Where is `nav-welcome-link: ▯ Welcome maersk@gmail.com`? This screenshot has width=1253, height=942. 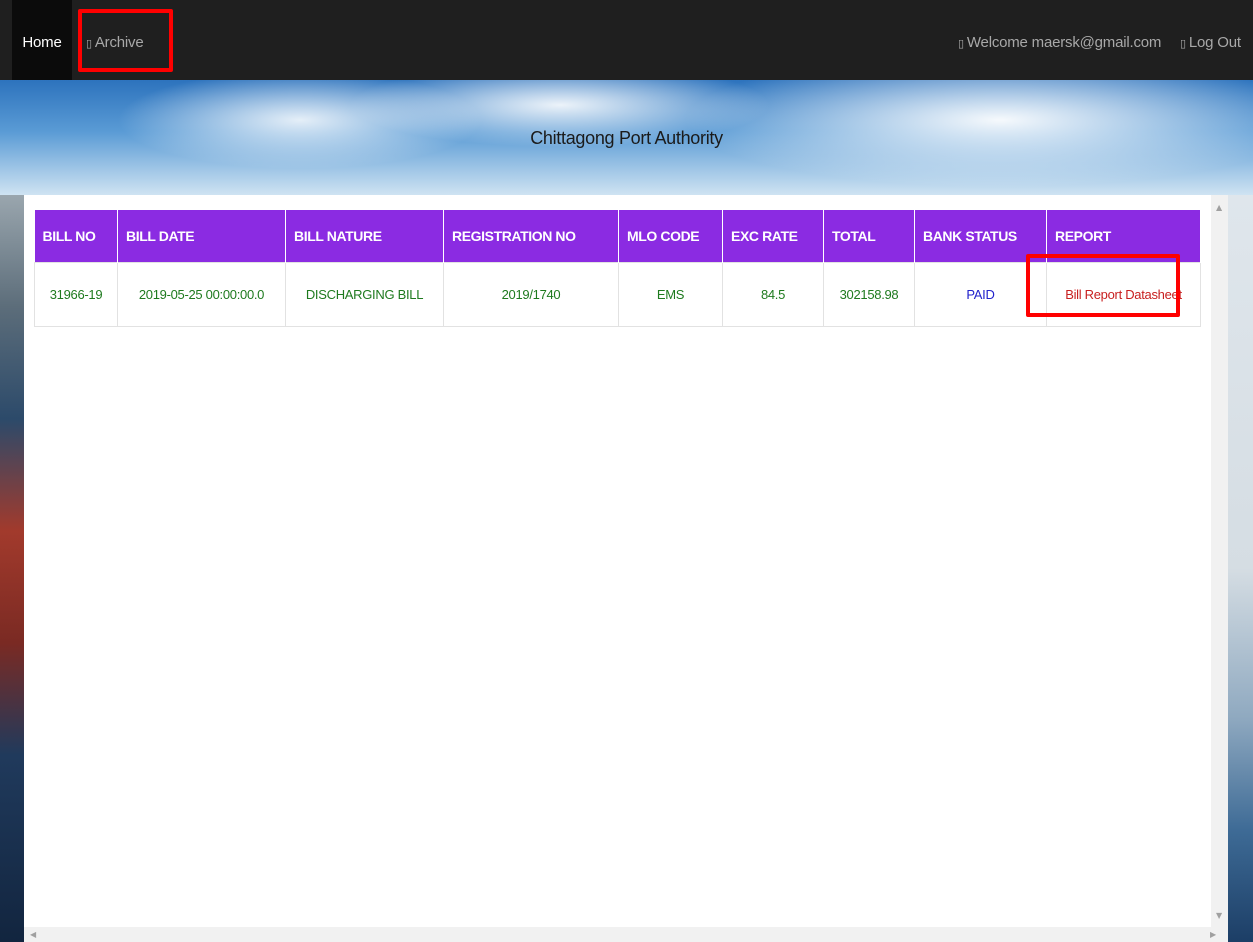 nav-welcome-link: ▯ Welcome maersk@gmail.com is located at coordinates (1059, 40).